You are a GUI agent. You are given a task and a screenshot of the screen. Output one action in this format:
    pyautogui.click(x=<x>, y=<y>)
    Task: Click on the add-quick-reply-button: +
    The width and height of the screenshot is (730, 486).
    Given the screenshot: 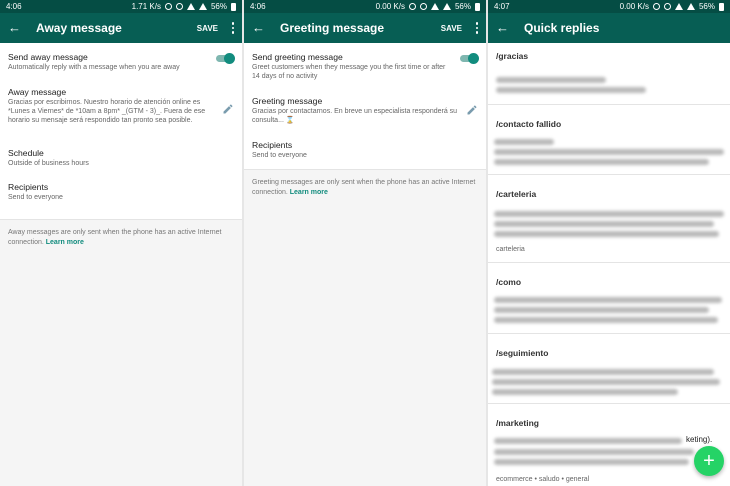 What is the action you would take?
    pyautogui.click(x=709, y=461)
    